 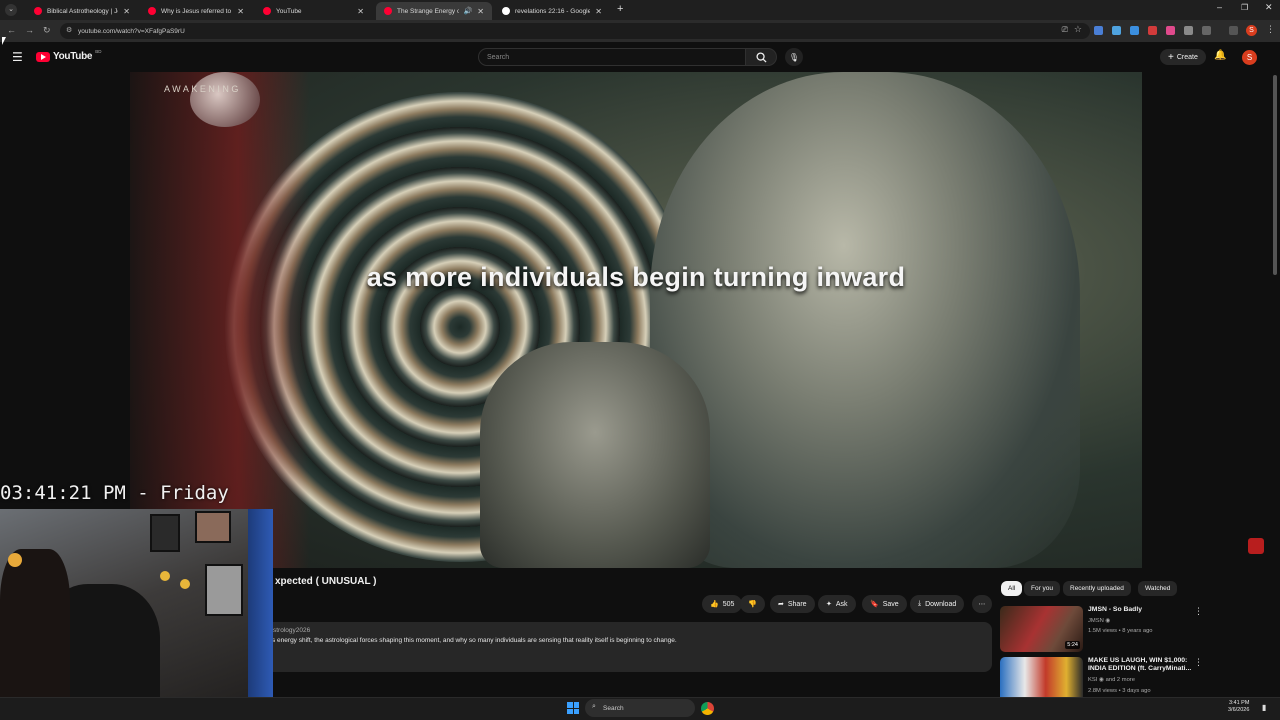 I want to click on create-button: + Create, so click(x=1183, y=57).